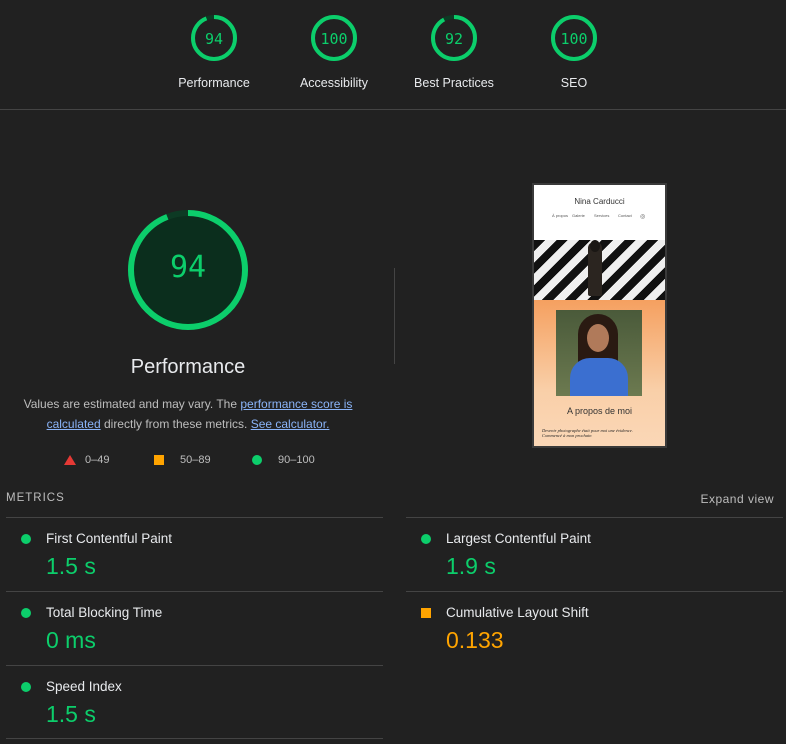 This screenshot has height=744, width=786. I want to click on portrait-body, so click(599, 377).